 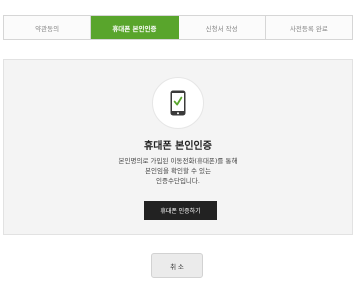 What do you see at coordinates (48, 27) in the screenshot?
I see `step-terms: 약관동의` at bounding box center [48, 27].